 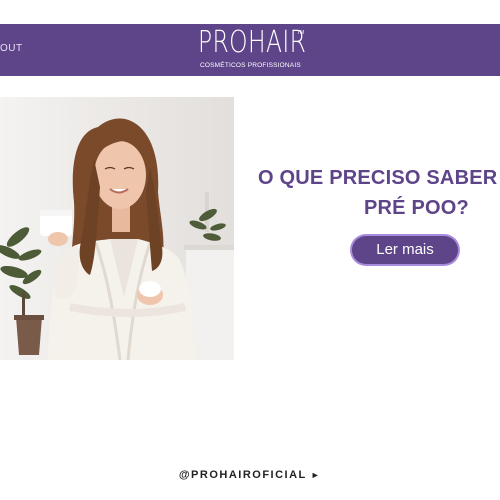 What do you see at coordinates (242, 475) in the screenshot?
I see `instagram-handle: @PROHAIROFICIAL` at bounding box center [242, 475].